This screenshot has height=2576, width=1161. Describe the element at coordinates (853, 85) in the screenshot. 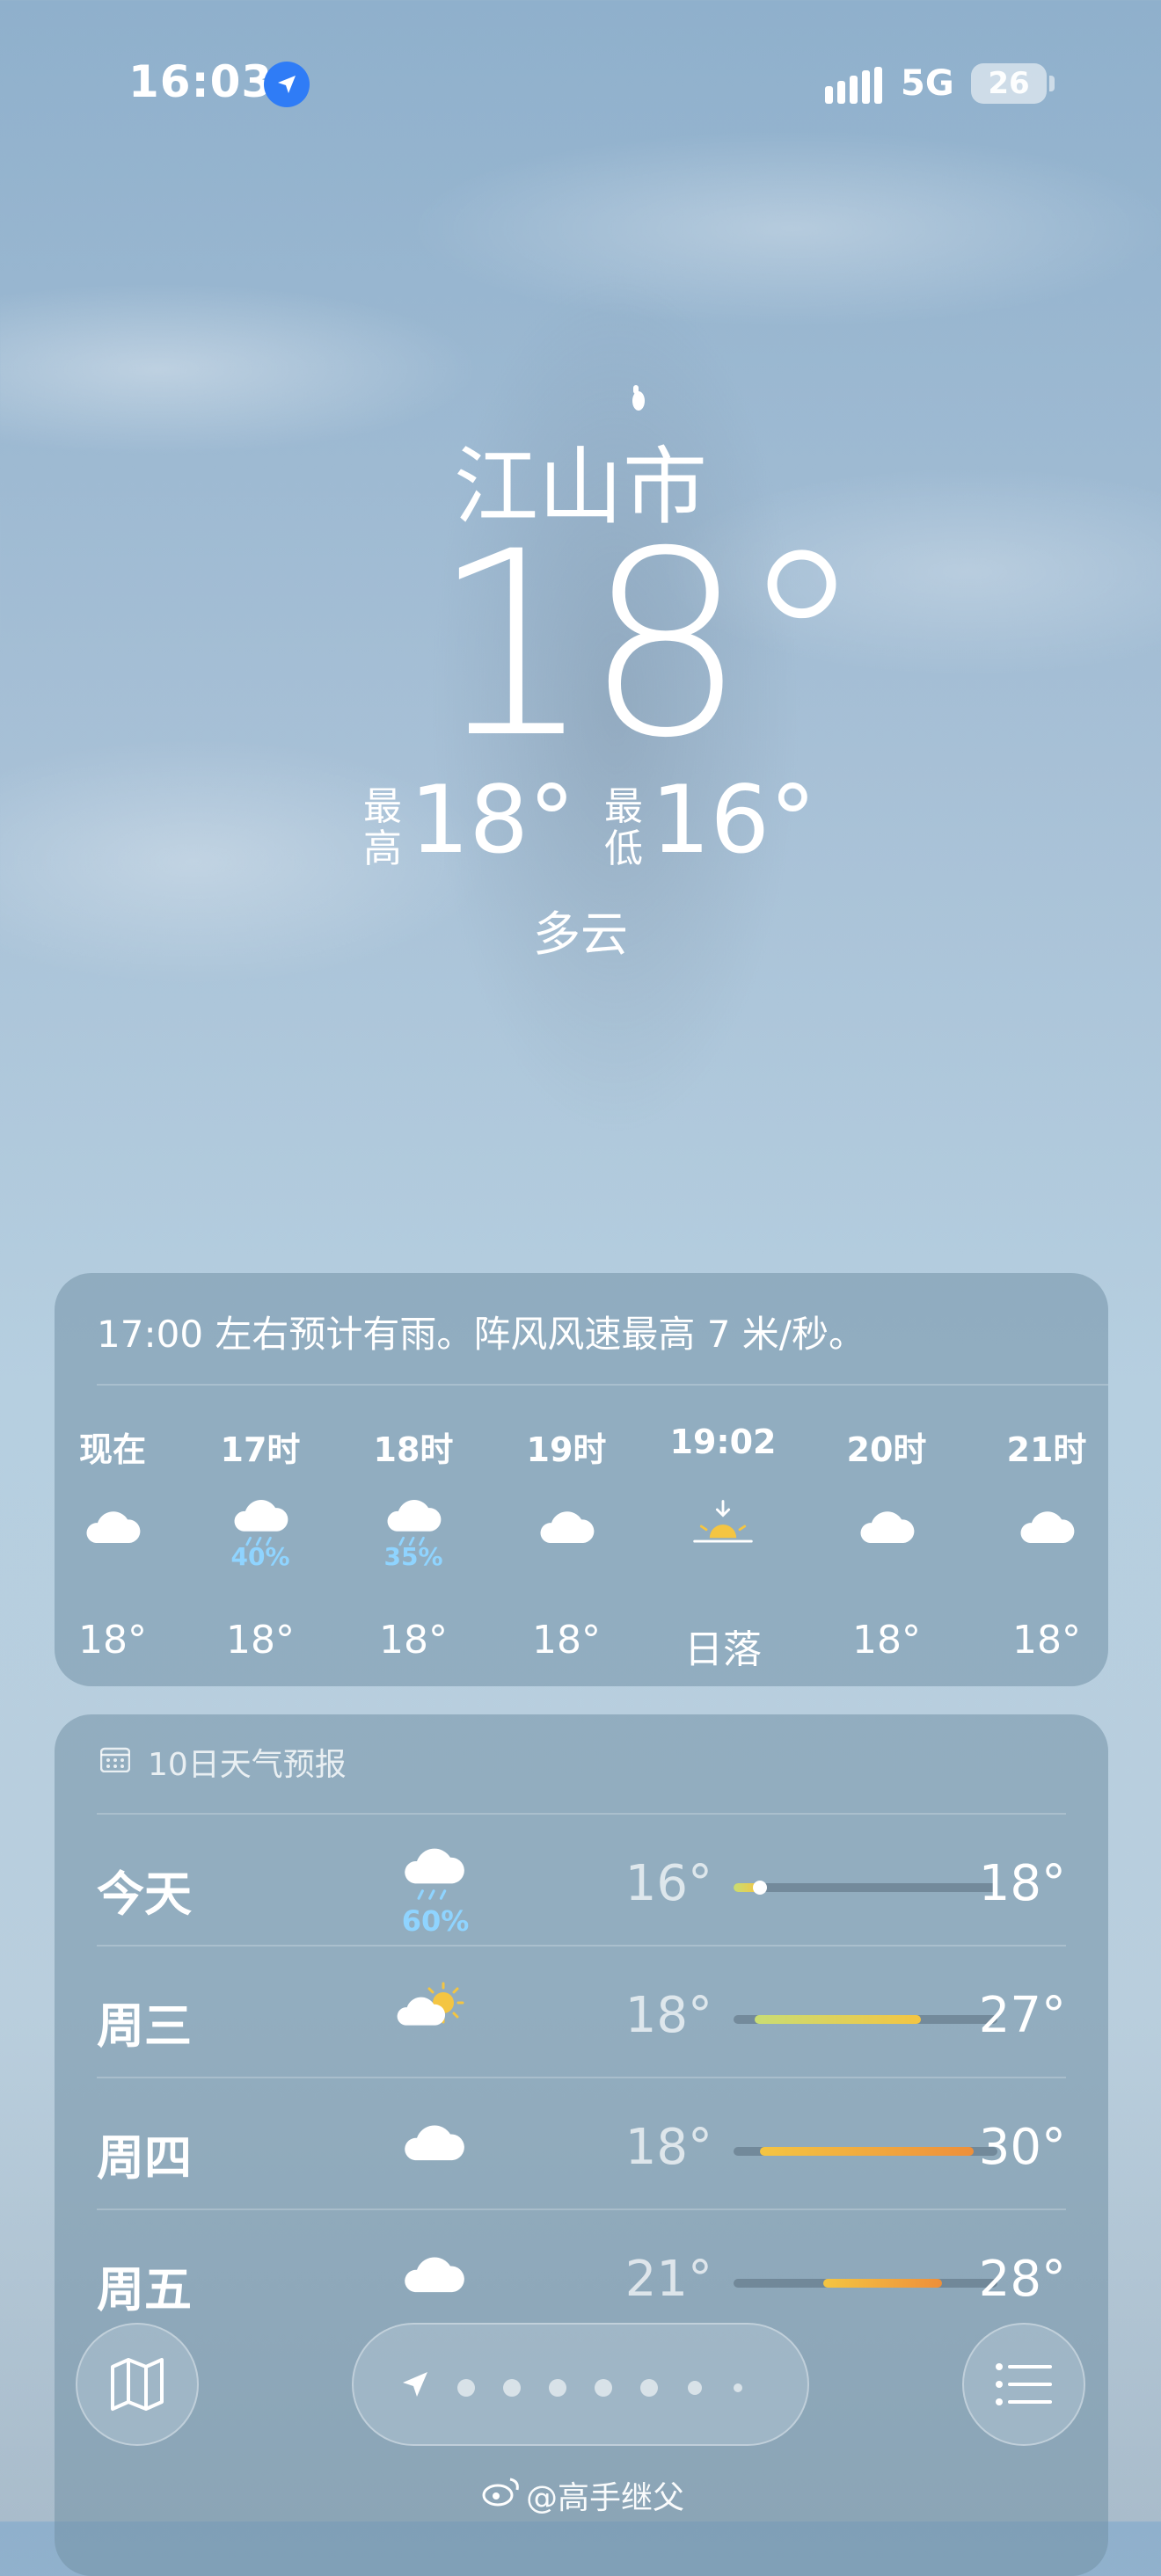

I see `signal-icon` at that location.